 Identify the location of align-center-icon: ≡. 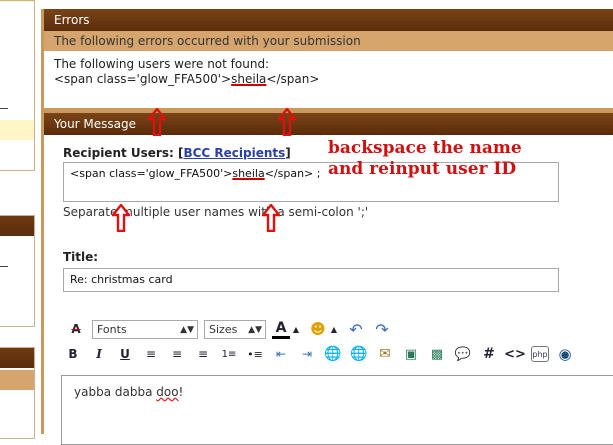
(177, 354).